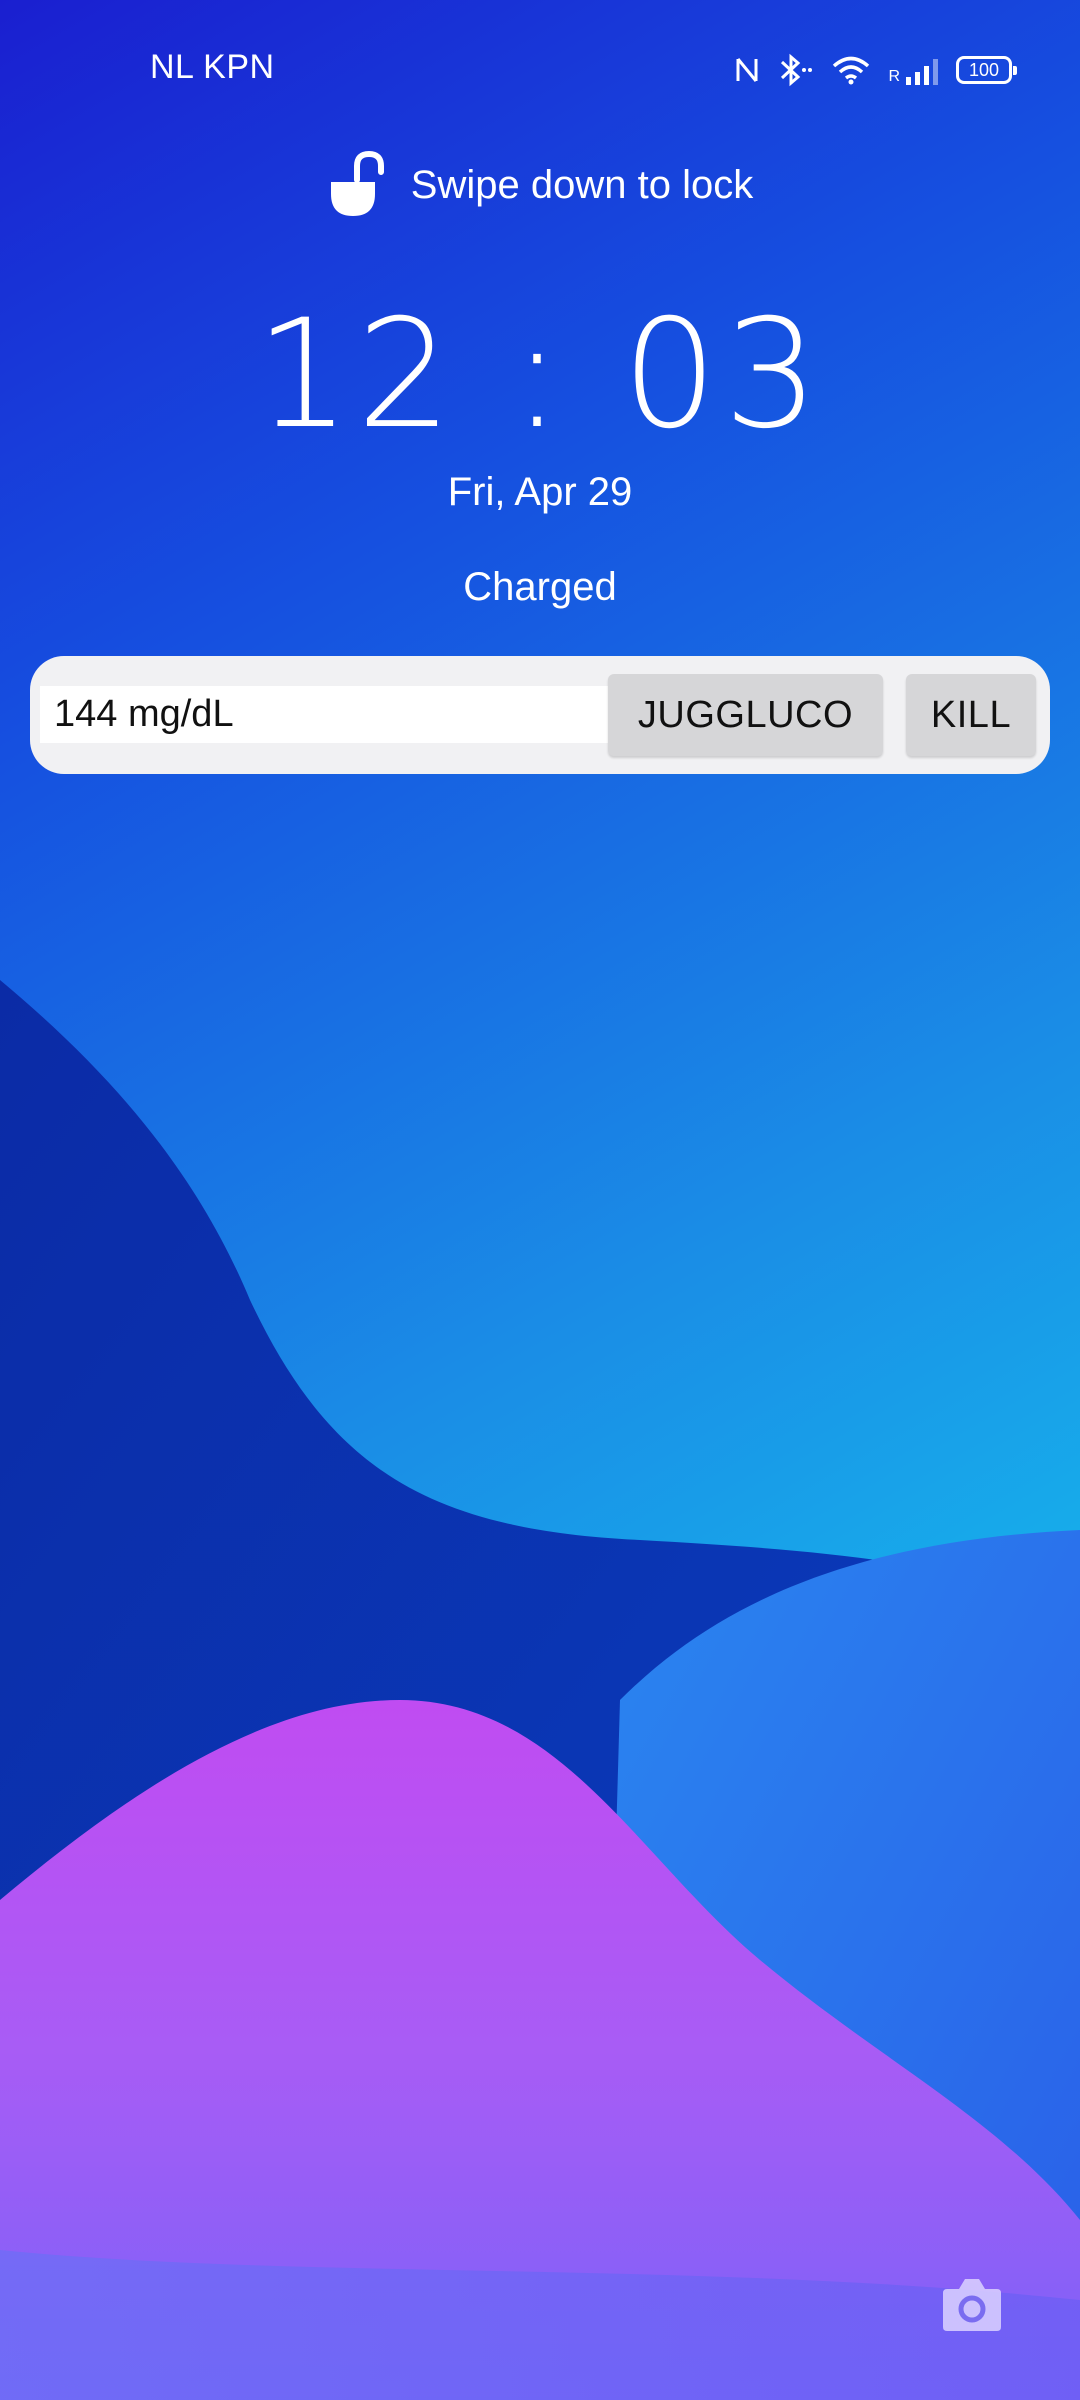 This screenshot has width=1080, height=2400. Describe the element at coordinates (797, 70) in the screenshot. I see `bluetooth-icon` at that location.